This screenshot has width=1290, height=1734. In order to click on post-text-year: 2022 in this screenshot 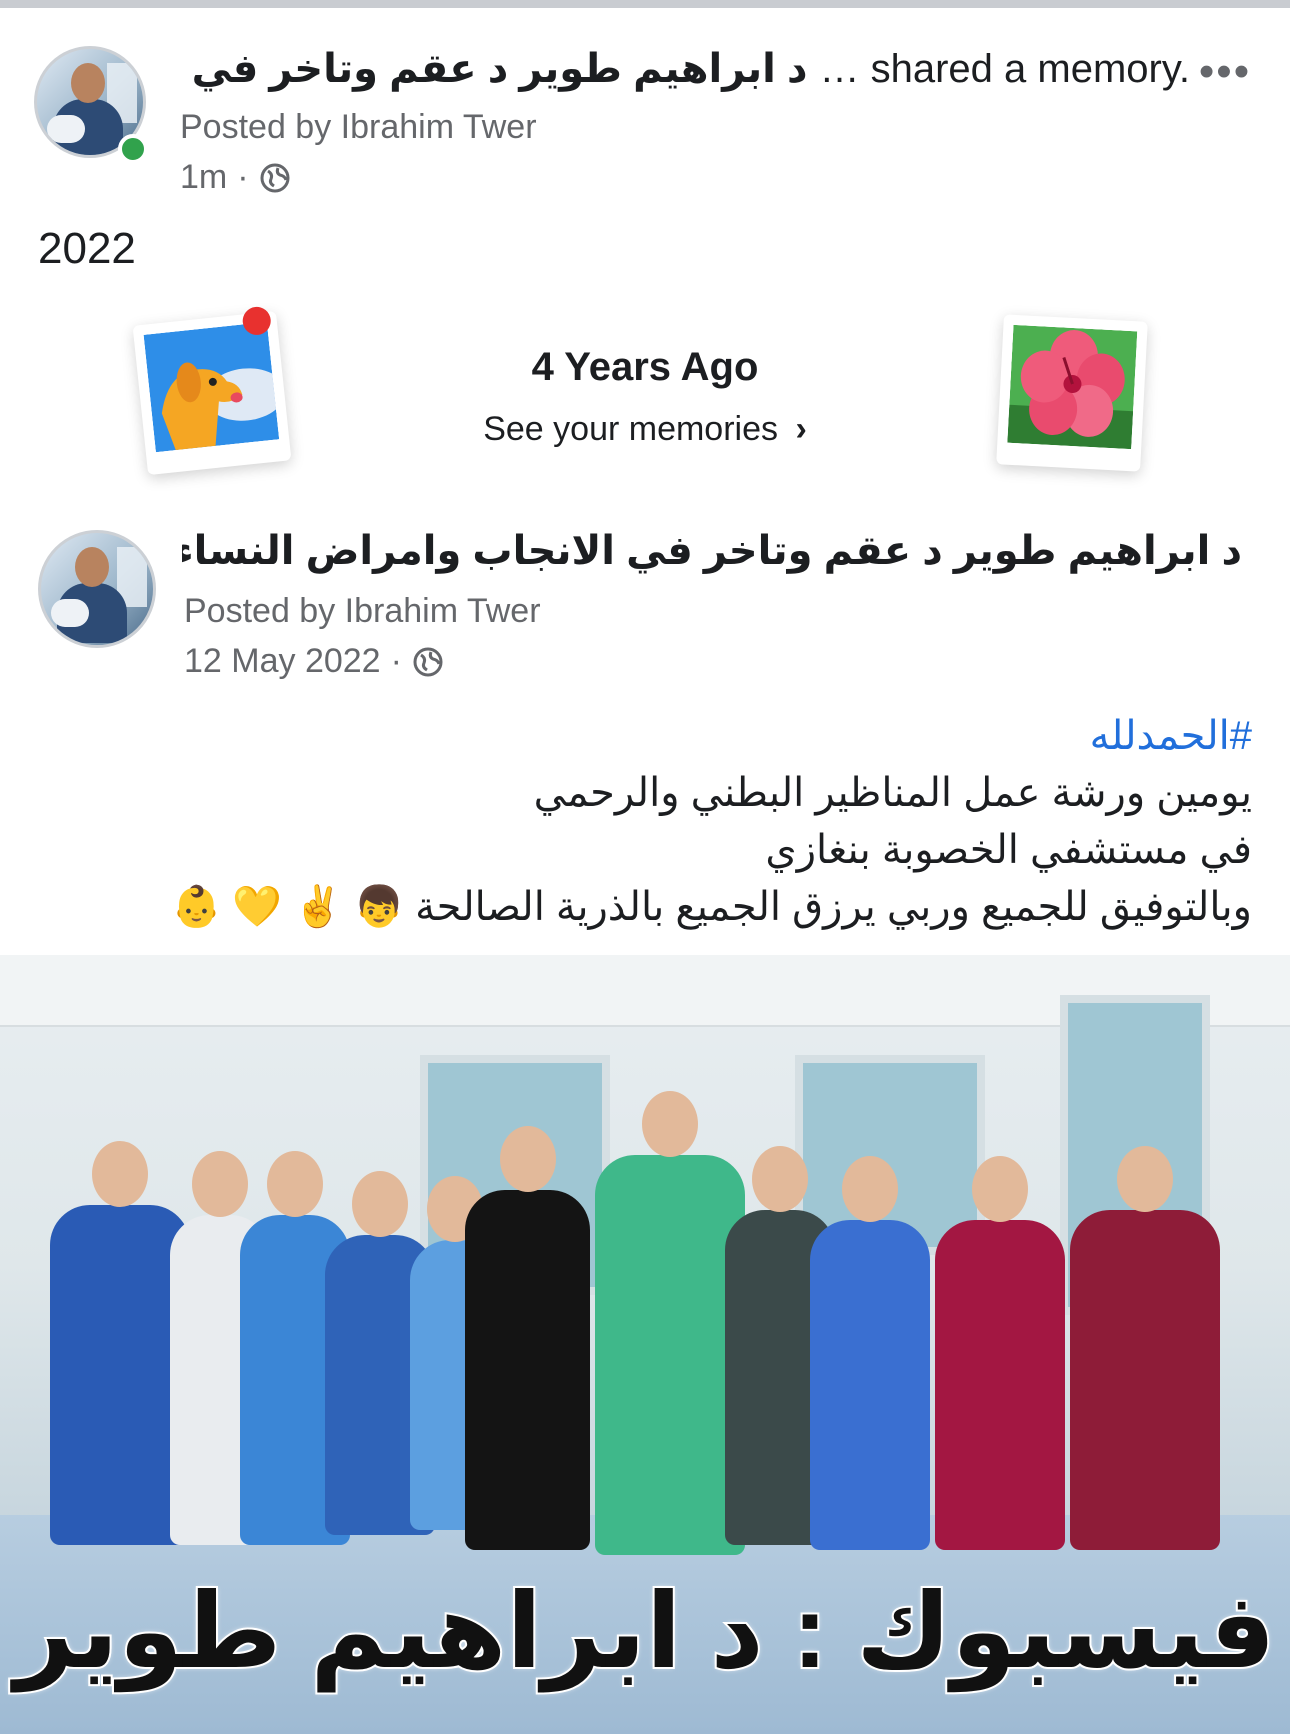, I will do `click(87, 248)`.